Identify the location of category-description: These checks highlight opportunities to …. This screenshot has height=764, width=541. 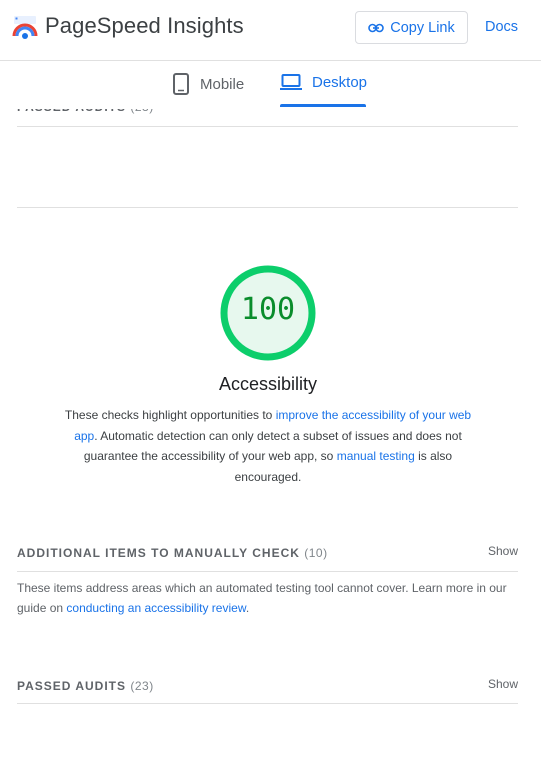
(268, 446).